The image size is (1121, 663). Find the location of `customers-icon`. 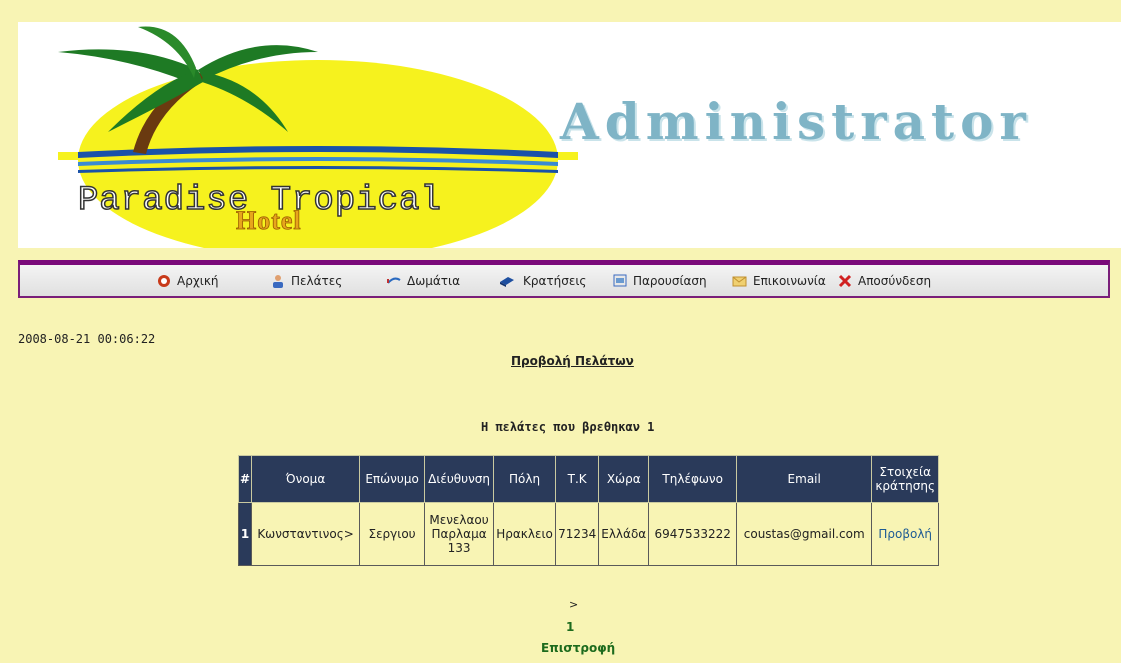

customers-icon is located at coordinates (278, 281).